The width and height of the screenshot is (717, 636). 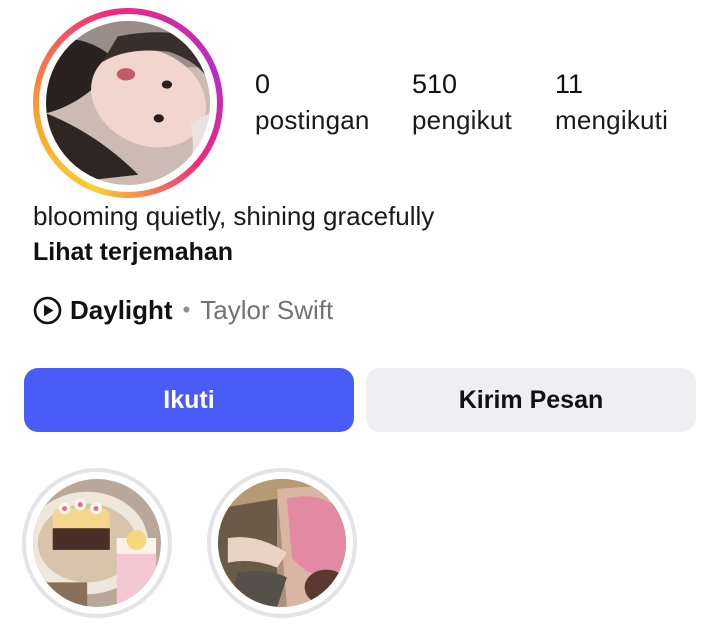 What do you see at coordinates (234, 216) in the screenshot?
I see `bio-text: blooming quietly, shining gracefully` at bounding box center [234, 216].